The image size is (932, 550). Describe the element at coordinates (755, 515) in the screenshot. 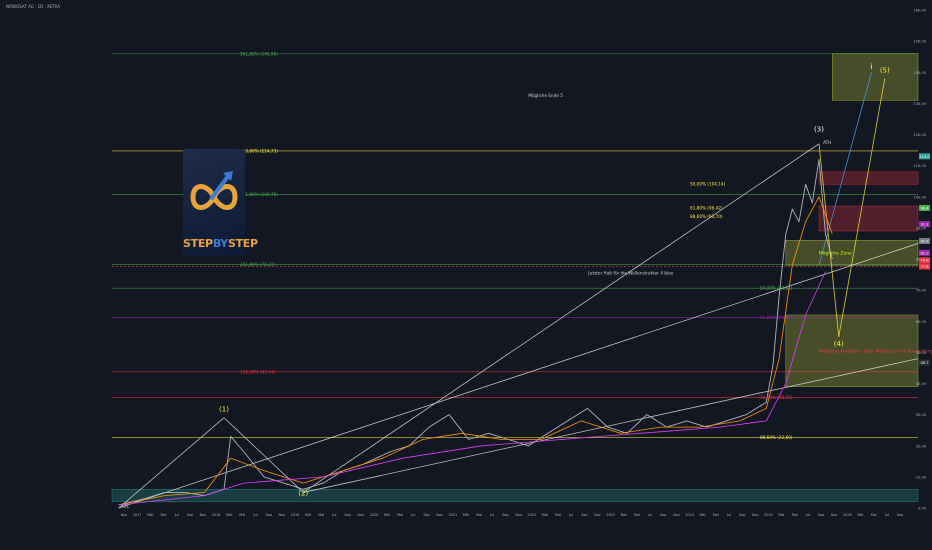

I see `x-tick-48: Nov` at that location.